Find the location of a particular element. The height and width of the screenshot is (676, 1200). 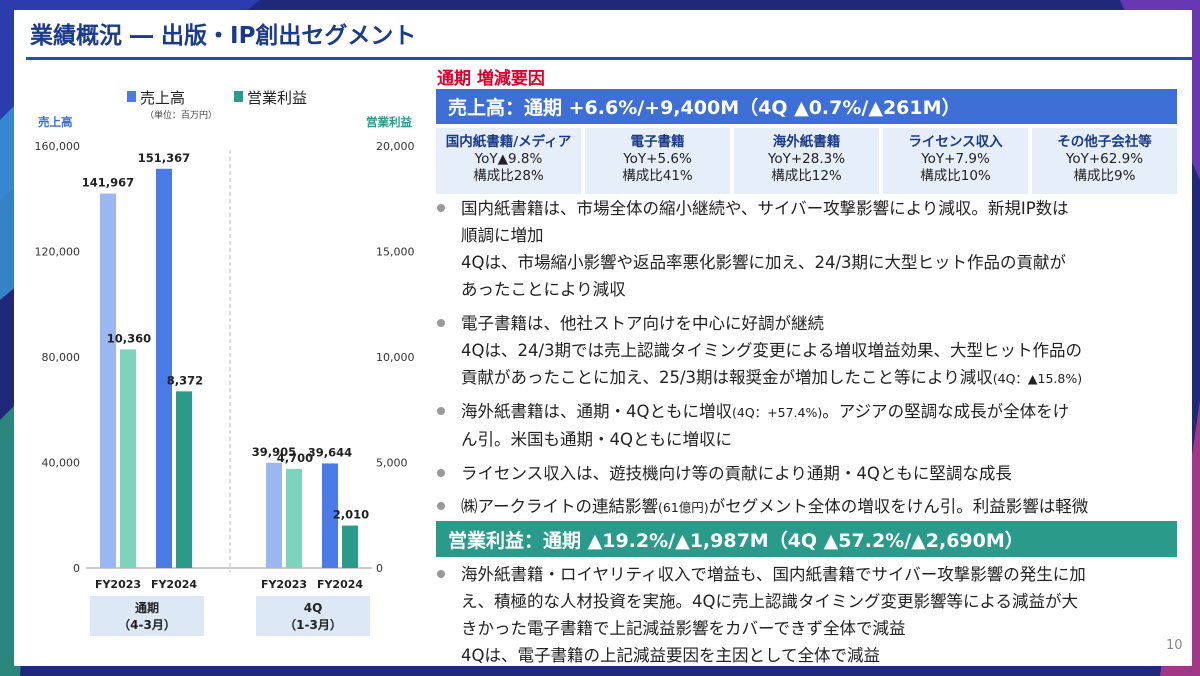

segment-yoy: YoY+62.9% is located at coordinates (1104, 159).